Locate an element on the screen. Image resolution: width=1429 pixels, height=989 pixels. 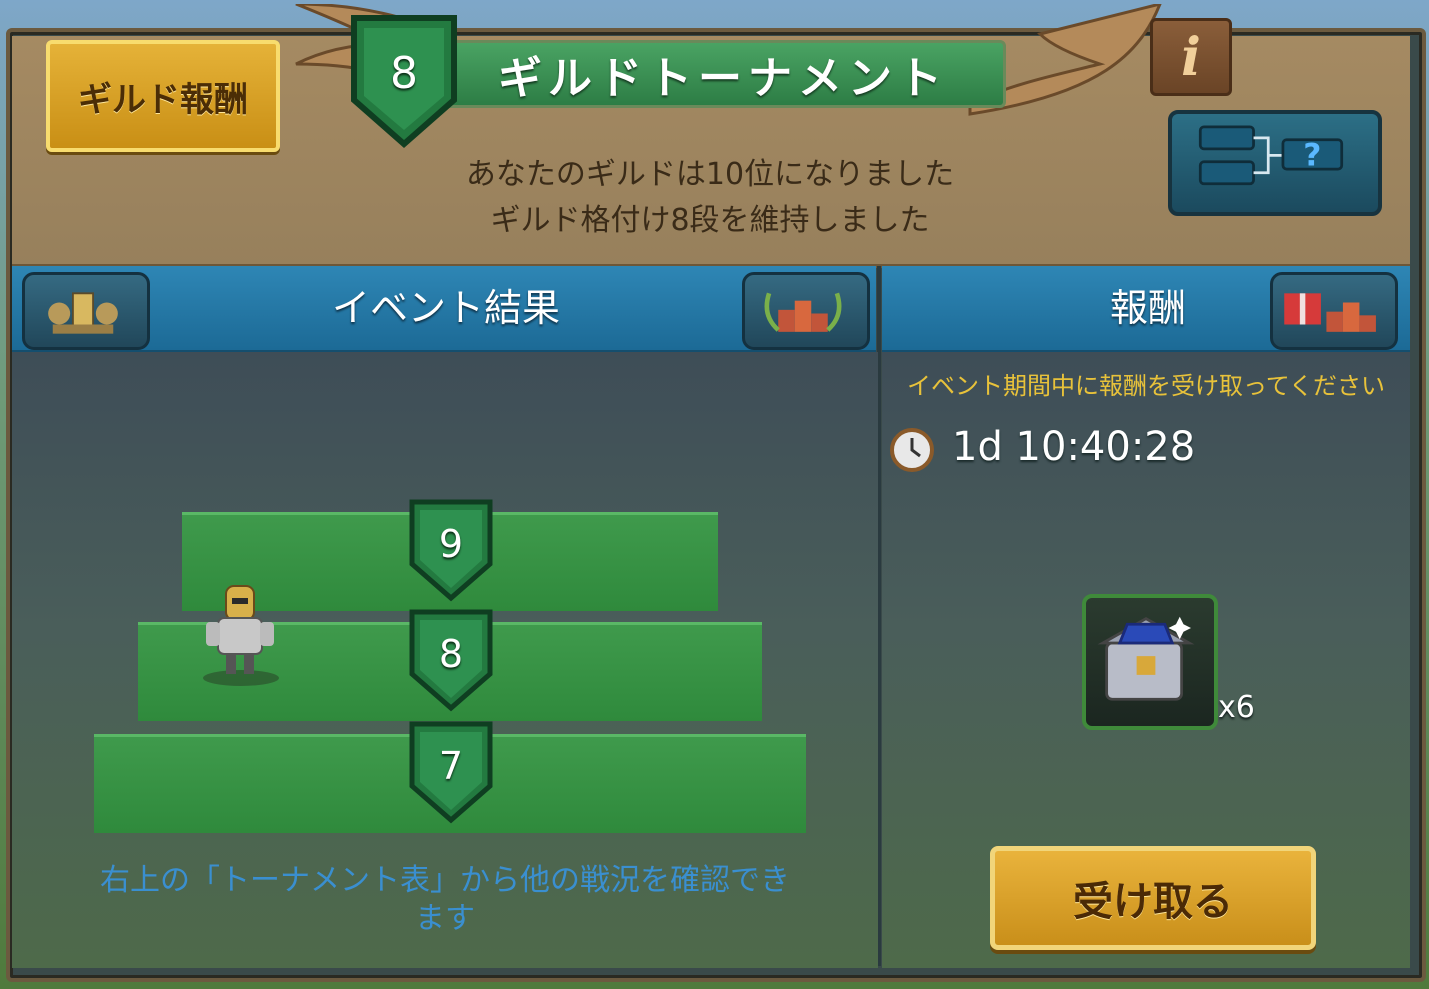
reward-title: 報酬 is located at coordinates (1148, 308).